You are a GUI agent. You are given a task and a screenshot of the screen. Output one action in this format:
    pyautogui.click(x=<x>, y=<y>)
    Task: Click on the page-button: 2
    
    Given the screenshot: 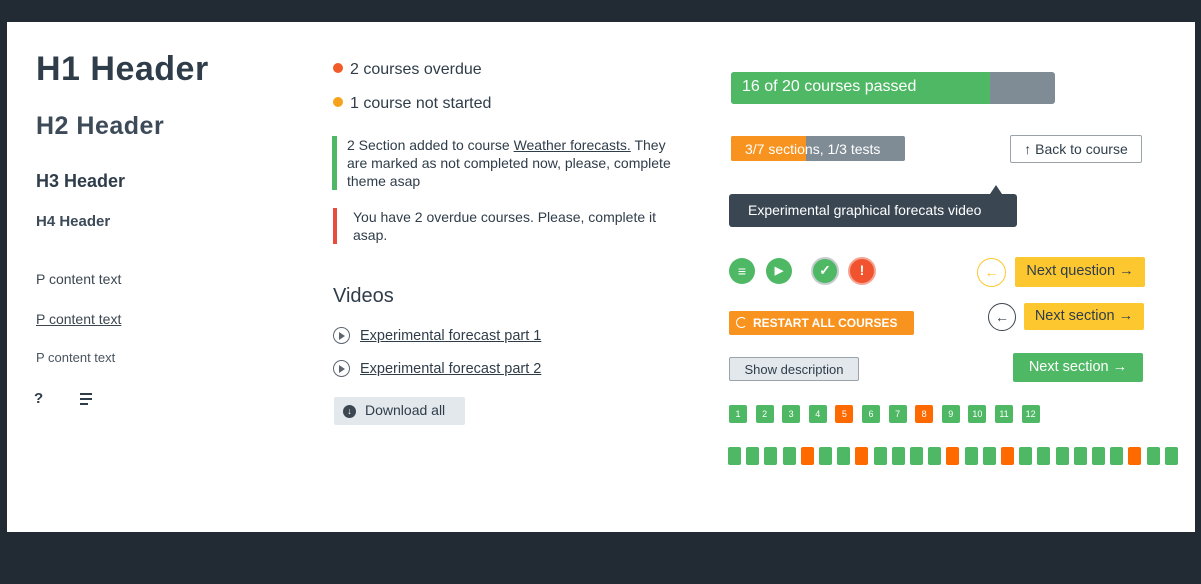 What is the action you would take?
    pyautogui.click(x=764, y=414)
    